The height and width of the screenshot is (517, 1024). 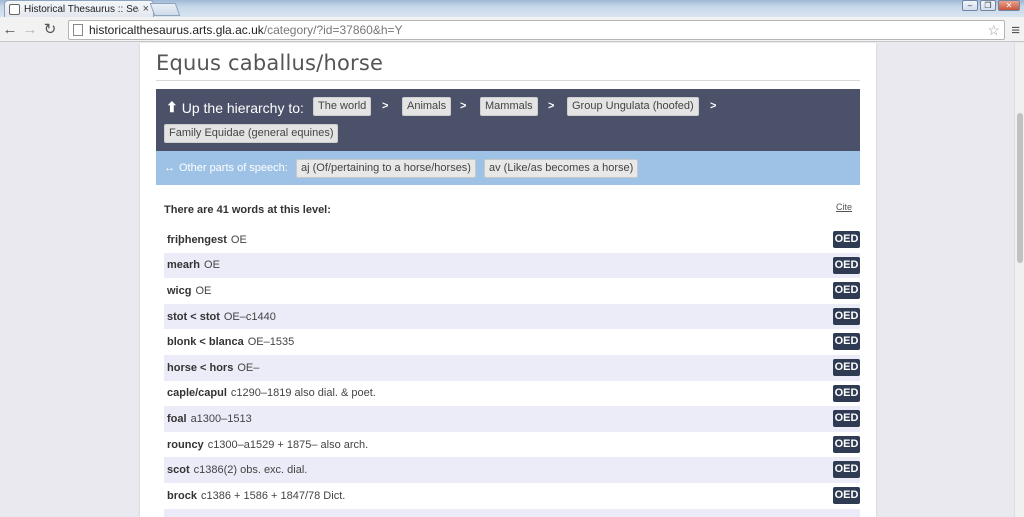 I want to click on pos-label: ↔ Other parts of speech:, so click(x=226, y=168).